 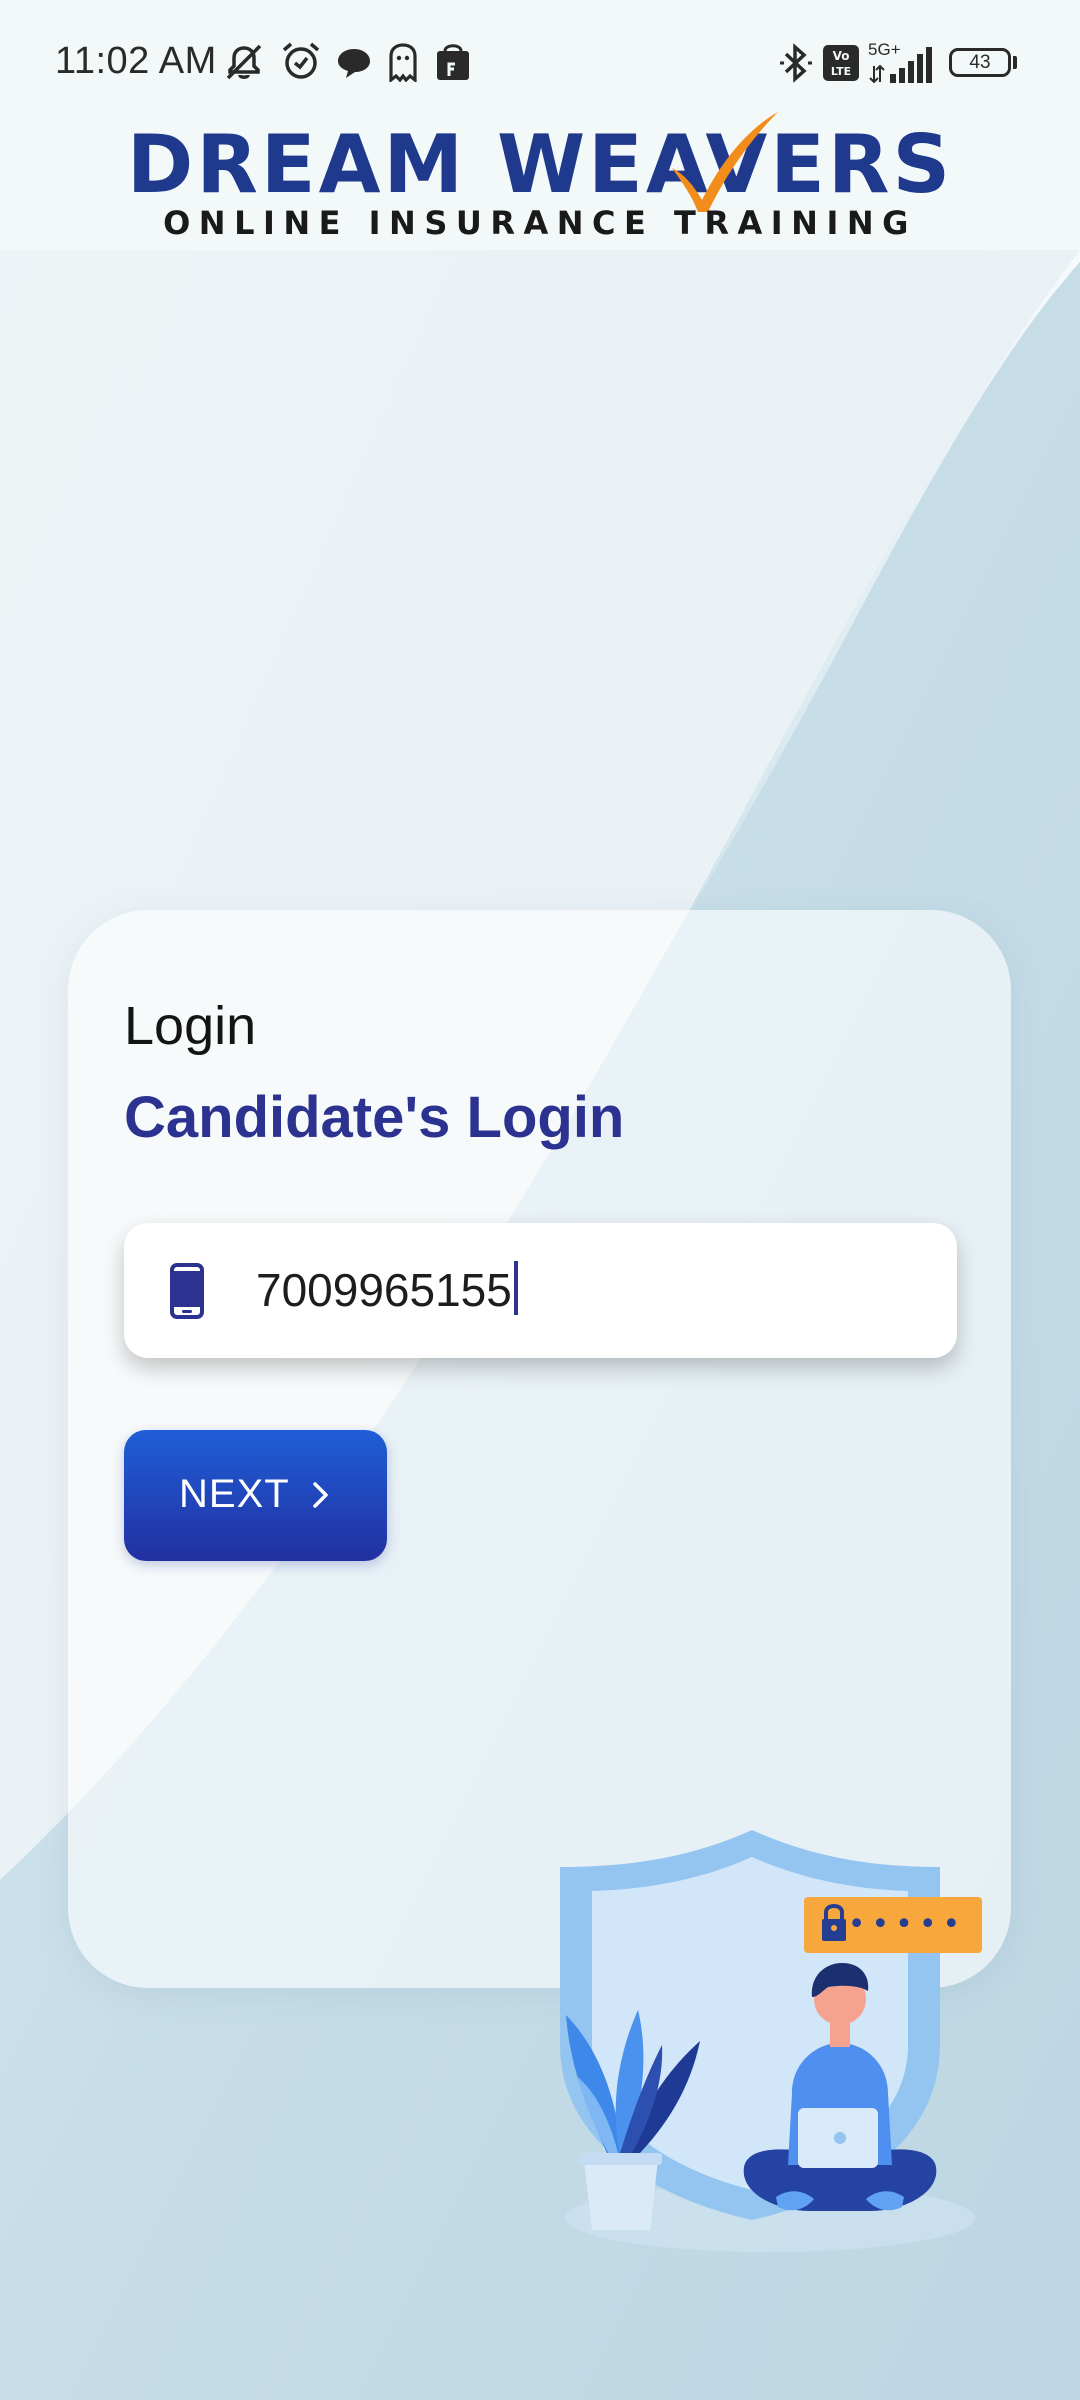 What do you see at coordinates (1015, 62) in the screenshot?
I see `battery-tip` at bounding box center [1015, 62].